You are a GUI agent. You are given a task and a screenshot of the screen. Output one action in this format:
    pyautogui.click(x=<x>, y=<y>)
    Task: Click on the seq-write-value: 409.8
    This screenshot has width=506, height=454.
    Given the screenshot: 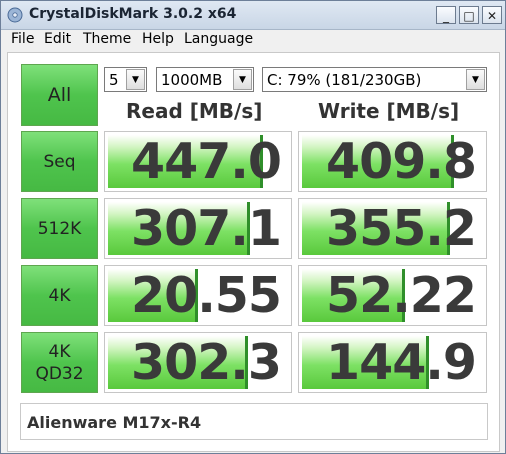 What is the action you would take?
    pyautogui.click(x=401, y=161)
    